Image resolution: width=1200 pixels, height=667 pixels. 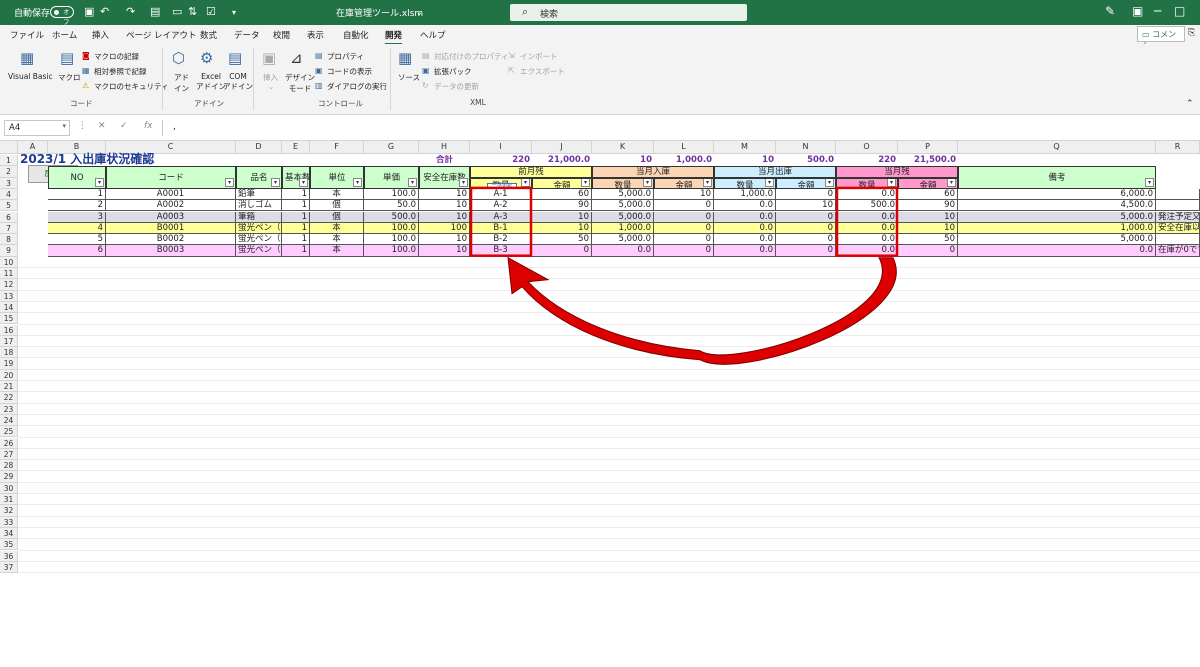 I want to click on cell-oa: 500.0, so click(x=867, y=206).